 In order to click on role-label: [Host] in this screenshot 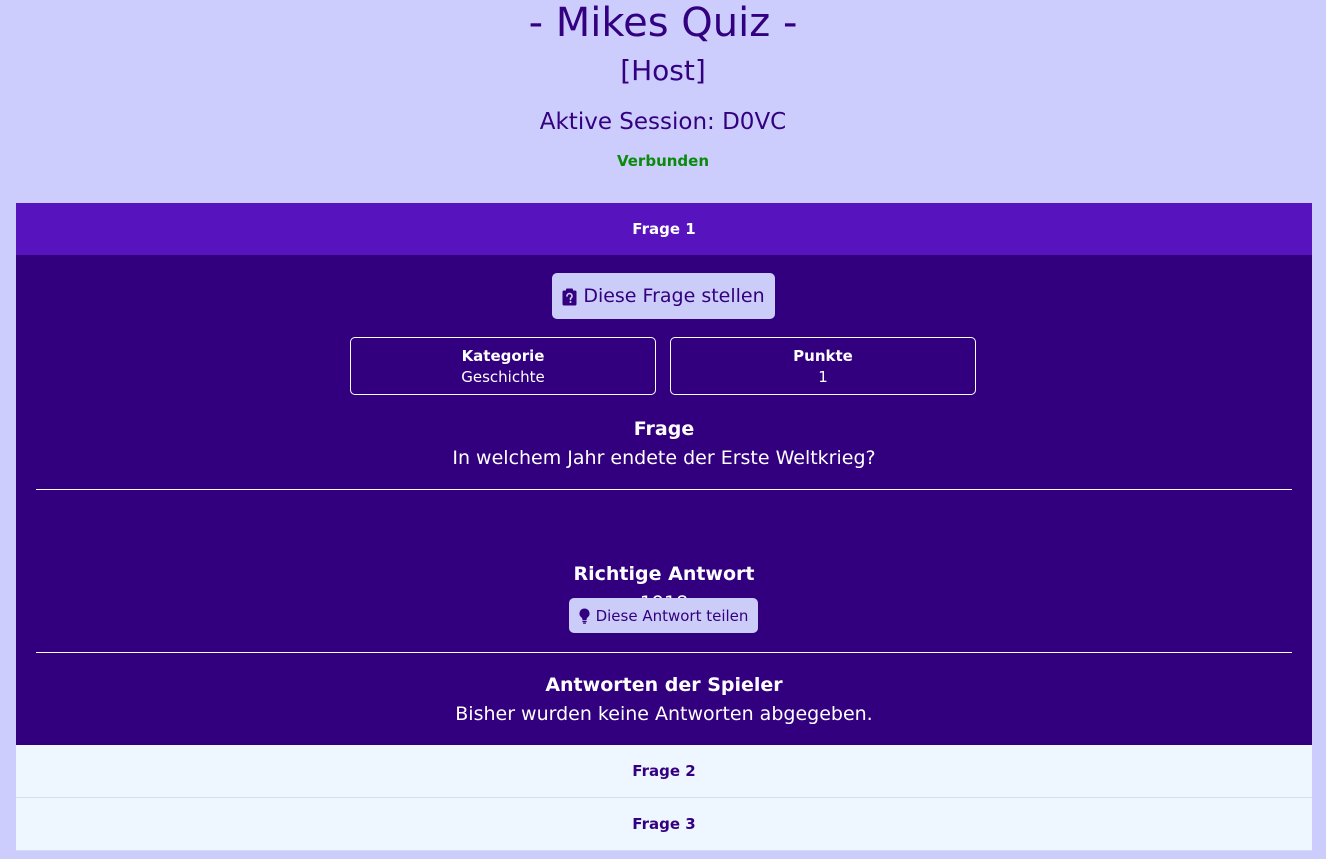, I will do `click(663, 70)`.